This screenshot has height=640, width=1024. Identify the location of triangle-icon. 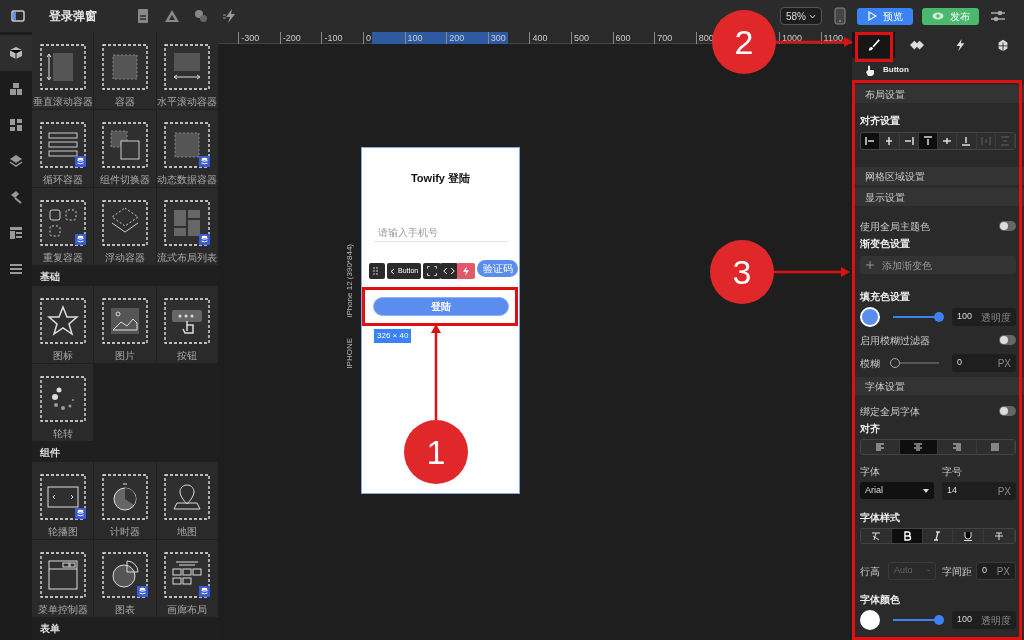
(172, 16).